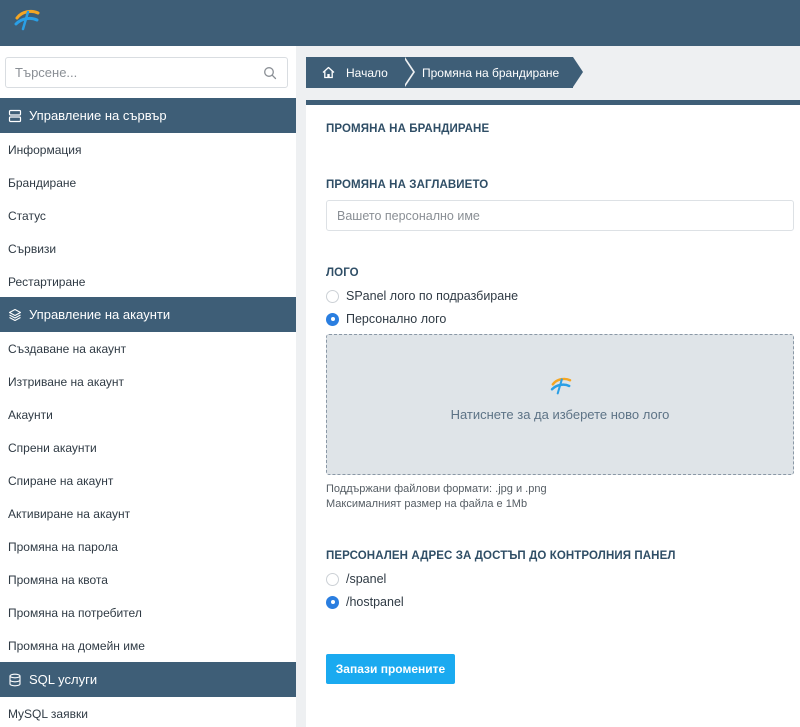 This screenshot has width=800, height=727. What do you see at coordinates (75, 613) in the screenshot?
I see `sidebar-item-change-user: Промяна на потребител` at bounding box center [75, 613].